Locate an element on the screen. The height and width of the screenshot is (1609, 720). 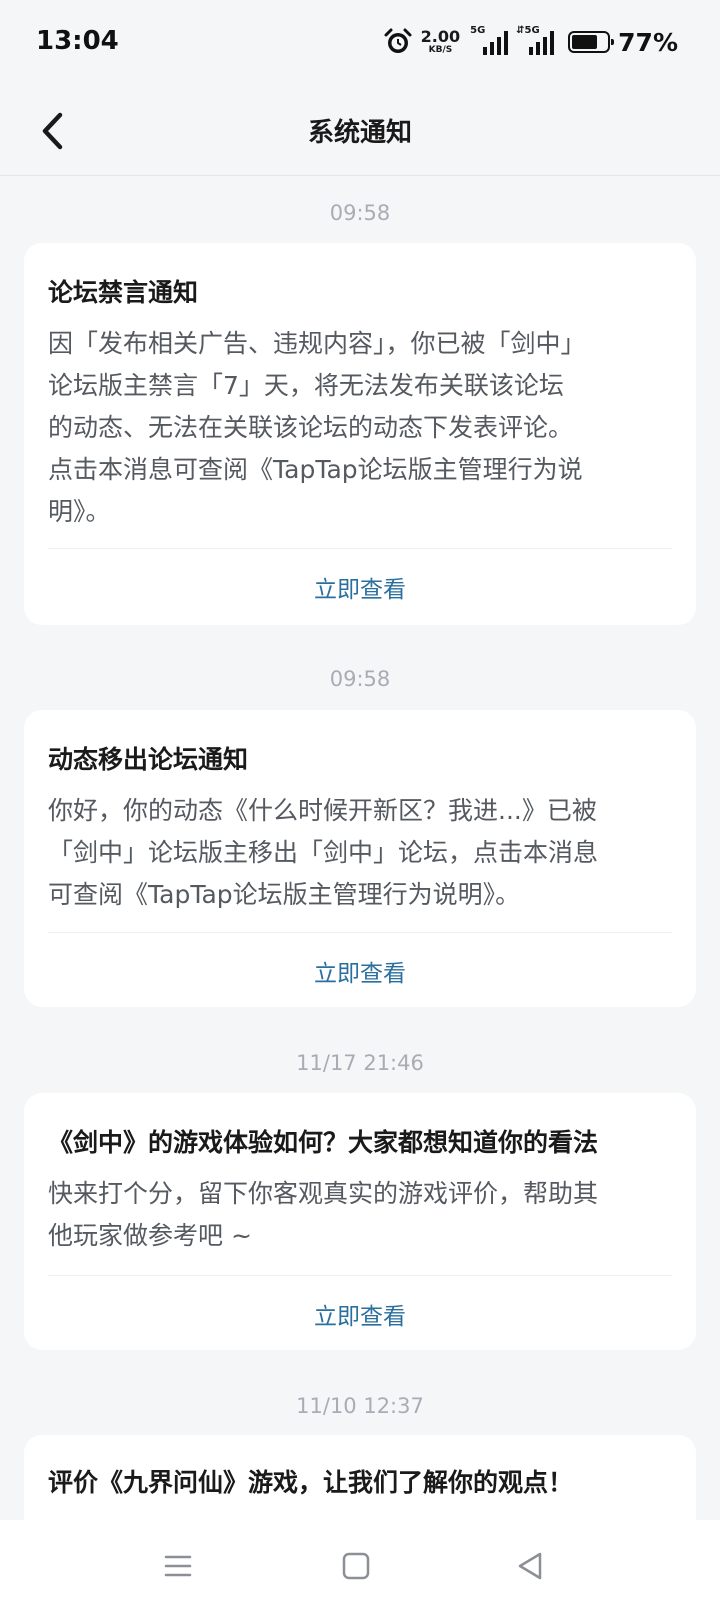
signal-icon: 5G is located at coordinates (489, 41).